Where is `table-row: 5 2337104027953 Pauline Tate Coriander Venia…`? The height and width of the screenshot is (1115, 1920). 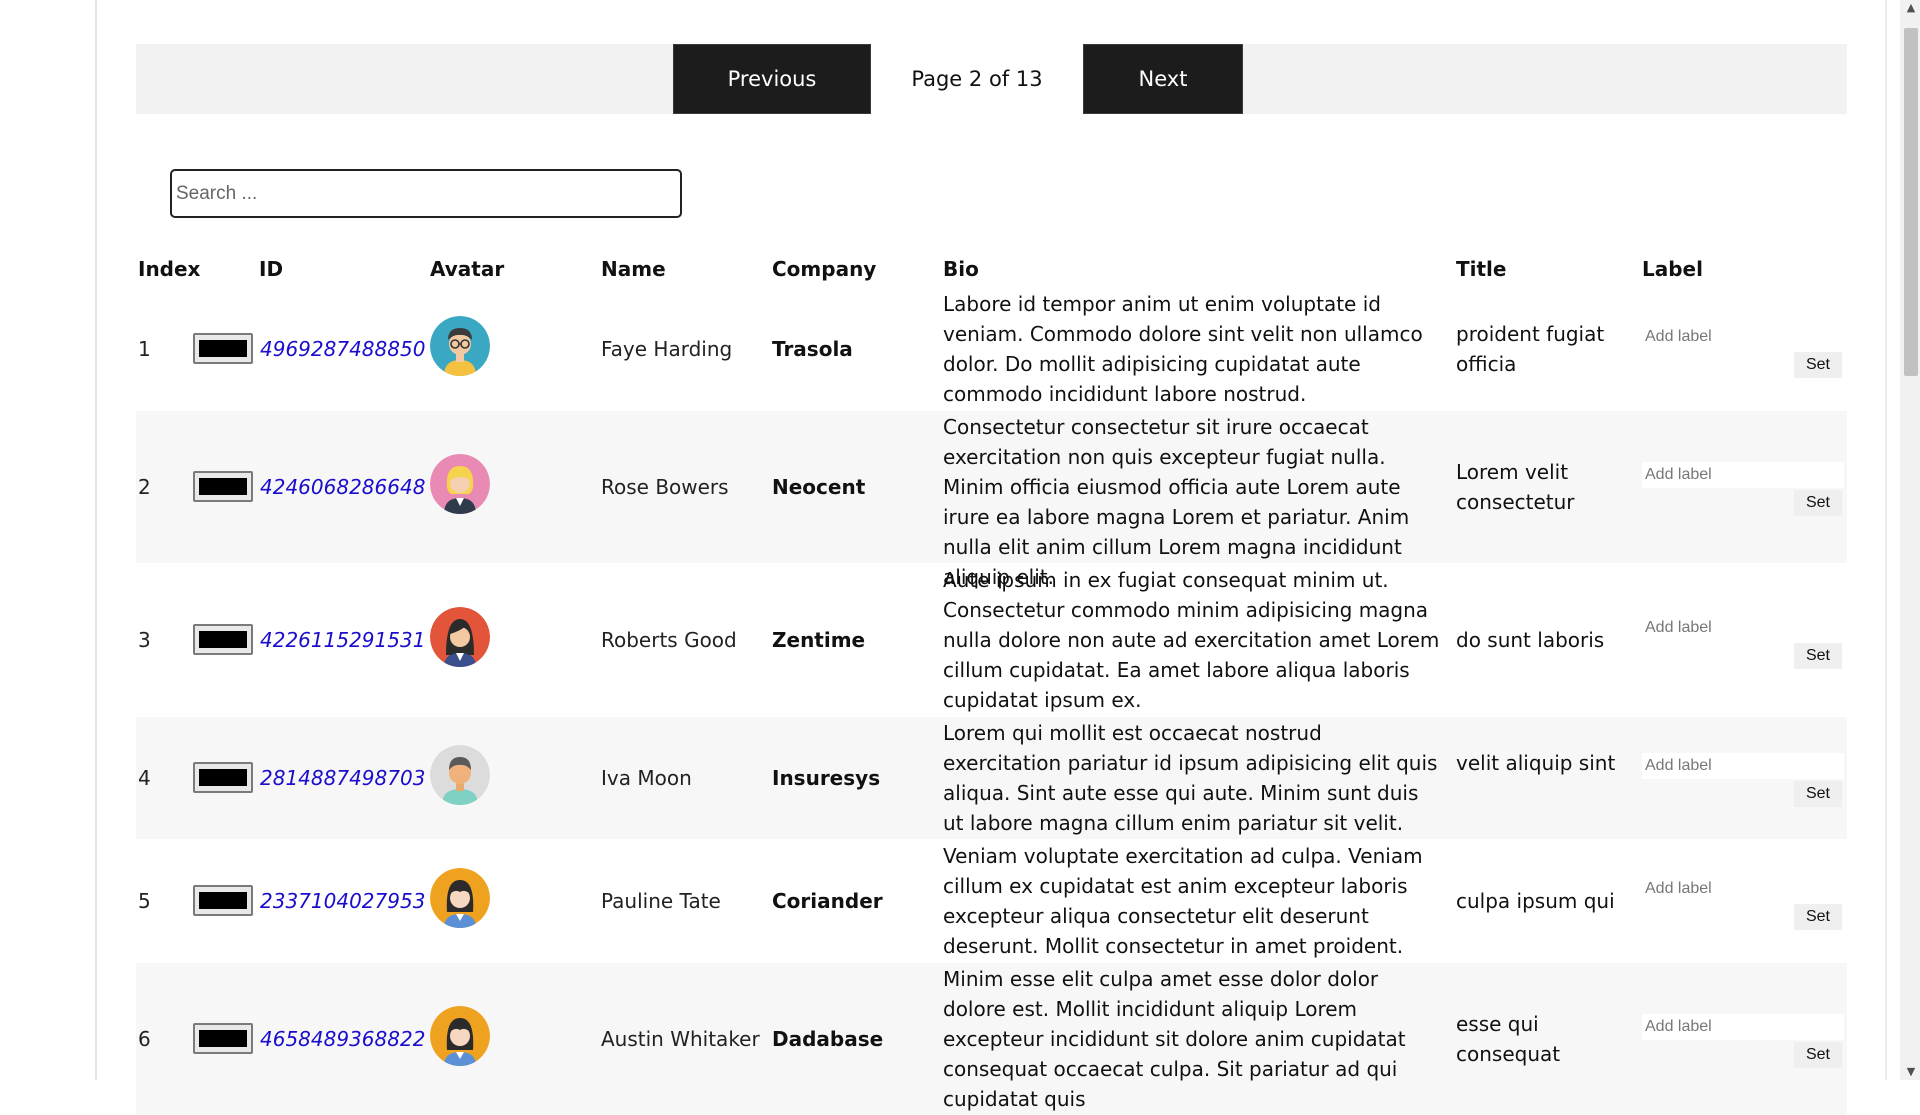
table-row: 5 2337104027953 Pauline Tate Coriander Venia… is located at coordinates (991, 900).